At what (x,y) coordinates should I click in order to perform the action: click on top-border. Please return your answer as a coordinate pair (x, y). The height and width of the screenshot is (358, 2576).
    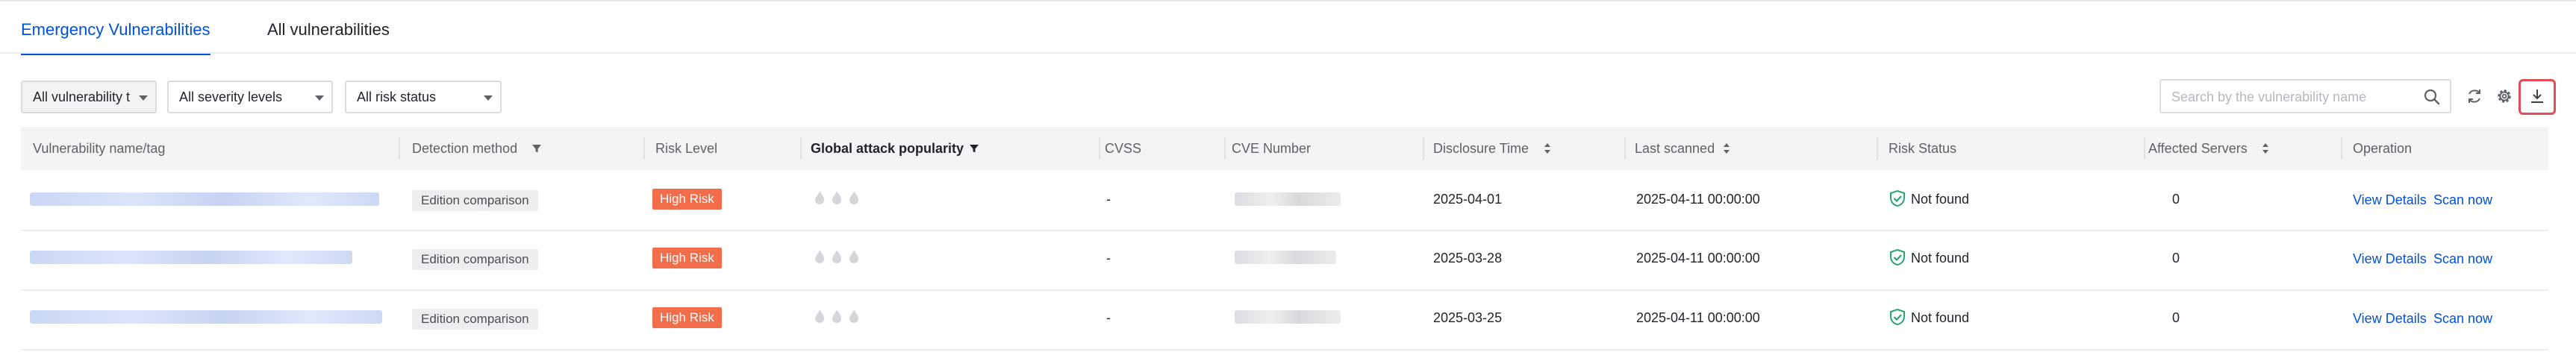
    Looking at the image, I should click on (1288, 0).